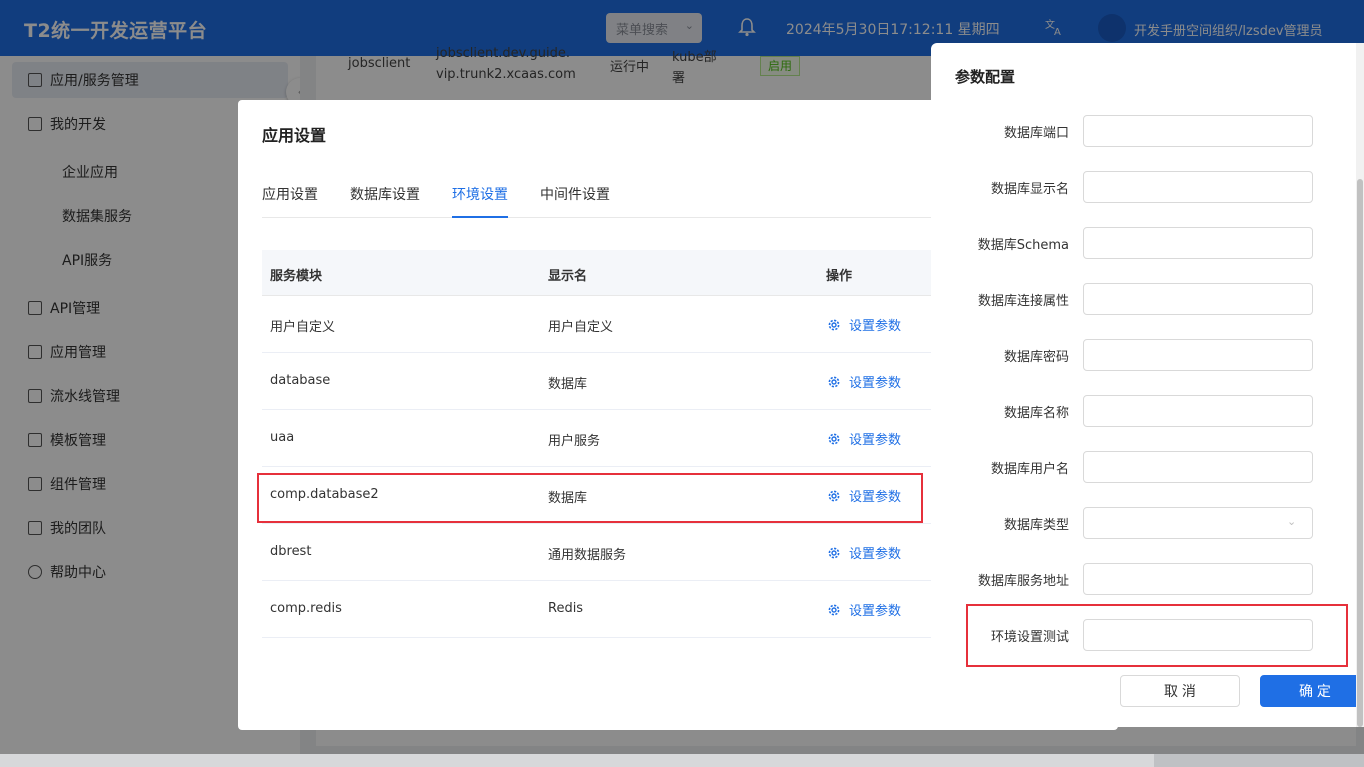 The width and height of the screenshot is (1364, 767). I want to click on tab-middleware-settings: 中间件设置, so click(575, 201).